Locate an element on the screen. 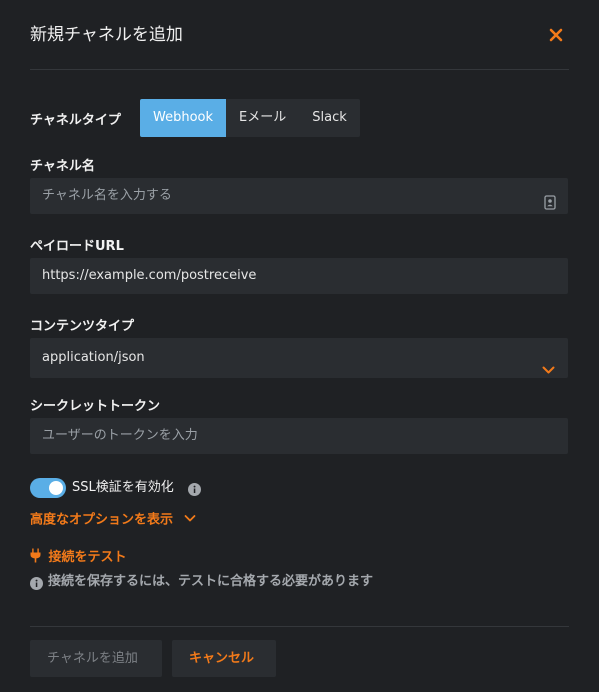 The width and height of the screenshot is (599, 692). channel-type-segmented-control: Webhook Eメール Slack is located at coordinates (250, 118).